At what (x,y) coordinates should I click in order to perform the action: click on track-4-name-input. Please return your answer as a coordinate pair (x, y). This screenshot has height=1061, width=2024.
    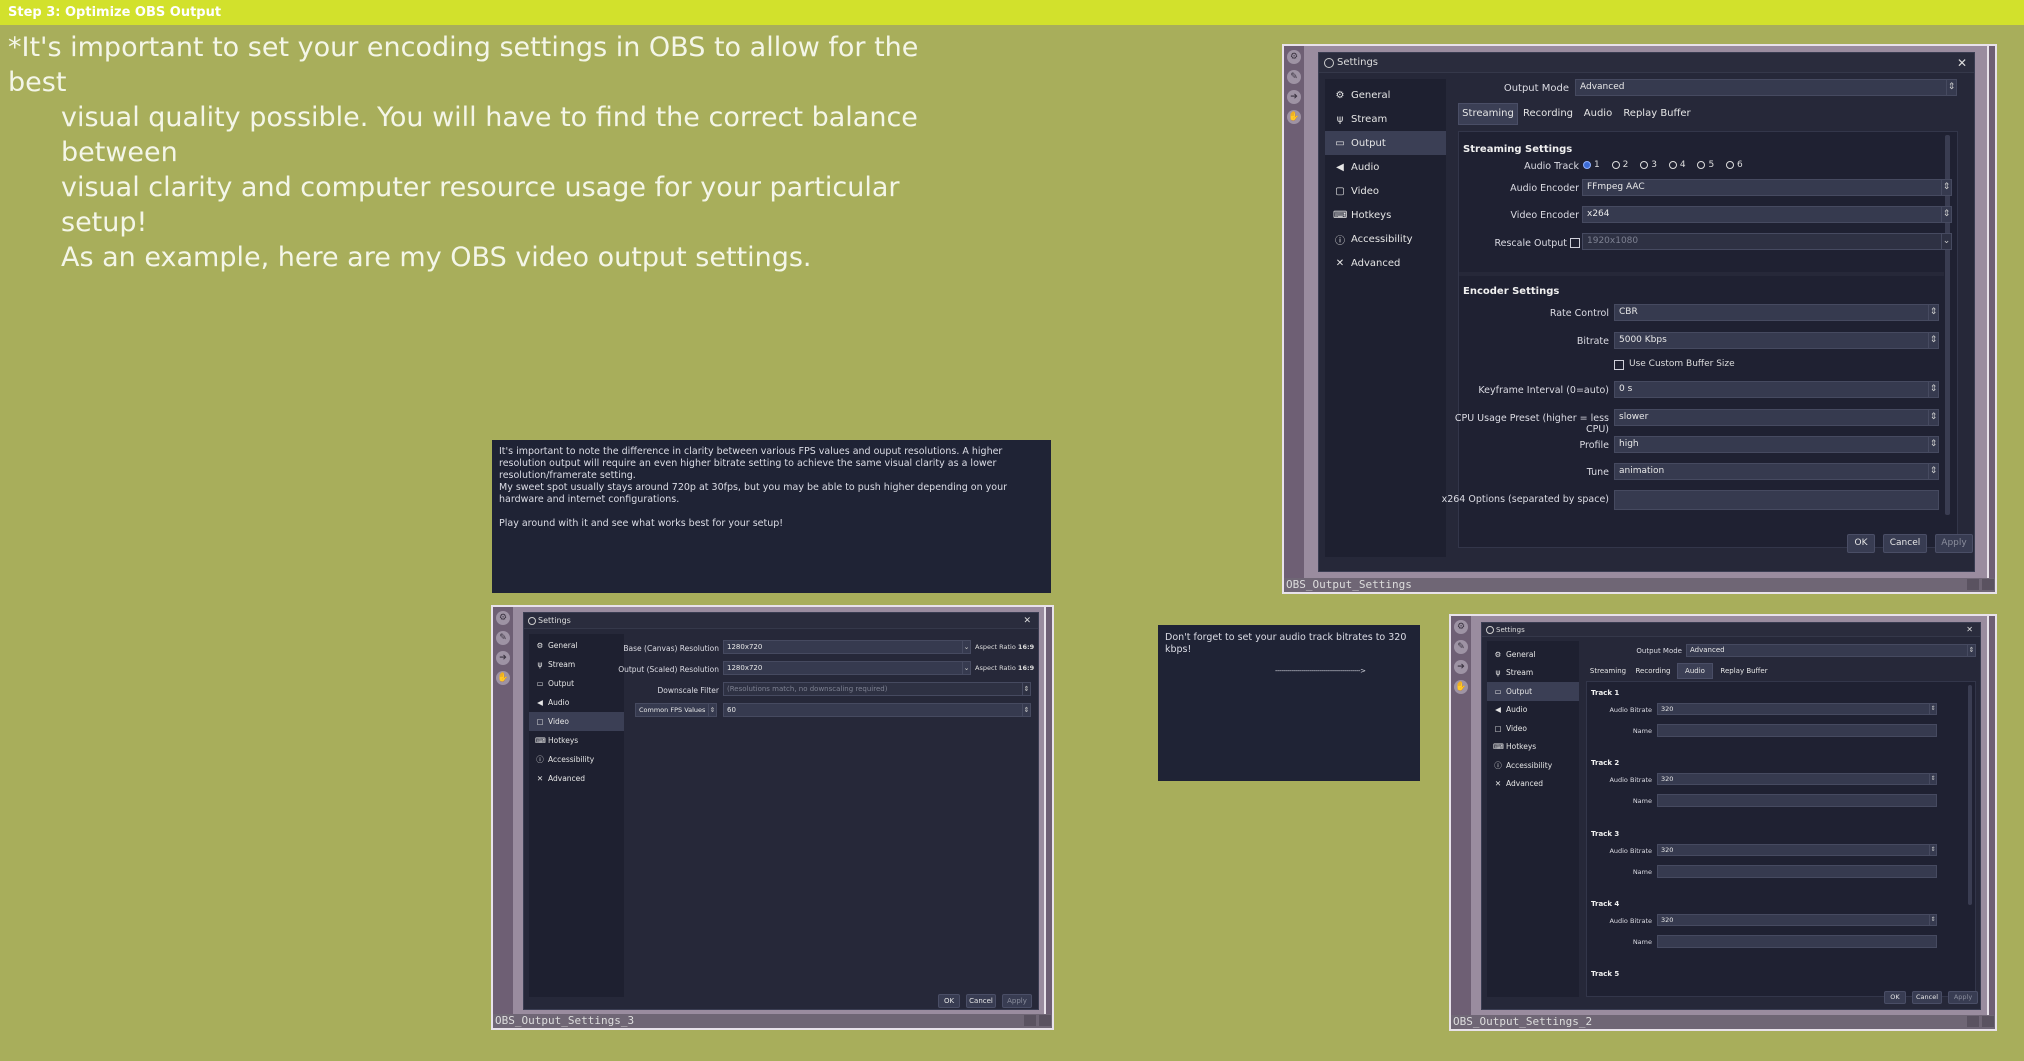
    Looking at the image, I should click on (1797, 941).